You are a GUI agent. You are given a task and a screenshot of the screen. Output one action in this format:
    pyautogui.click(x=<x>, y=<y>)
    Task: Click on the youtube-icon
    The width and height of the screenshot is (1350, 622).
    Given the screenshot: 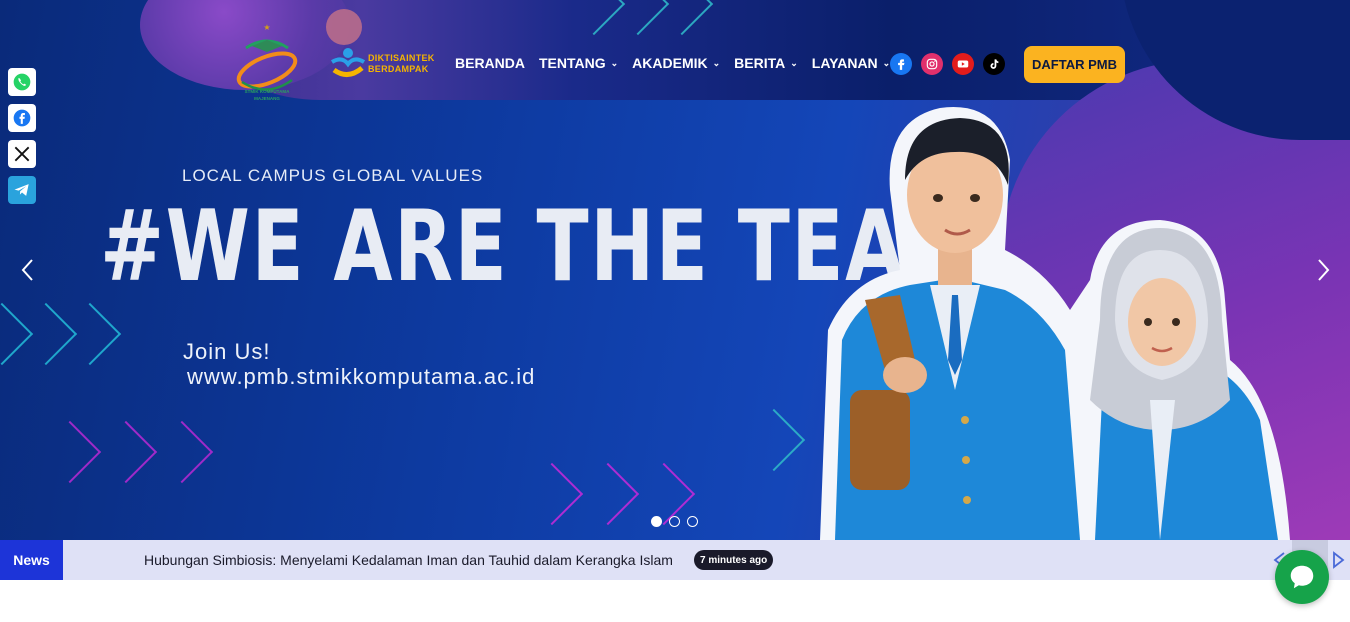 What is the action you would take?
    pyautogui.click(x=963, y=64)
    